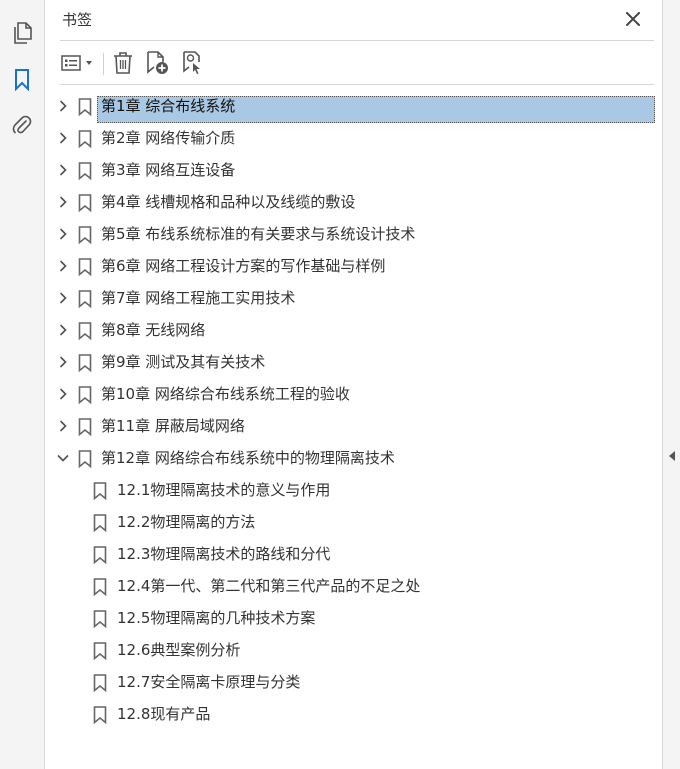 The width and height of the screenshot is (680, 769). What do you see at coordinates (353, 650) in the screenshot?
I see `bookmark-item: 12.6典型案例分析` at bounding box center [353, 650].